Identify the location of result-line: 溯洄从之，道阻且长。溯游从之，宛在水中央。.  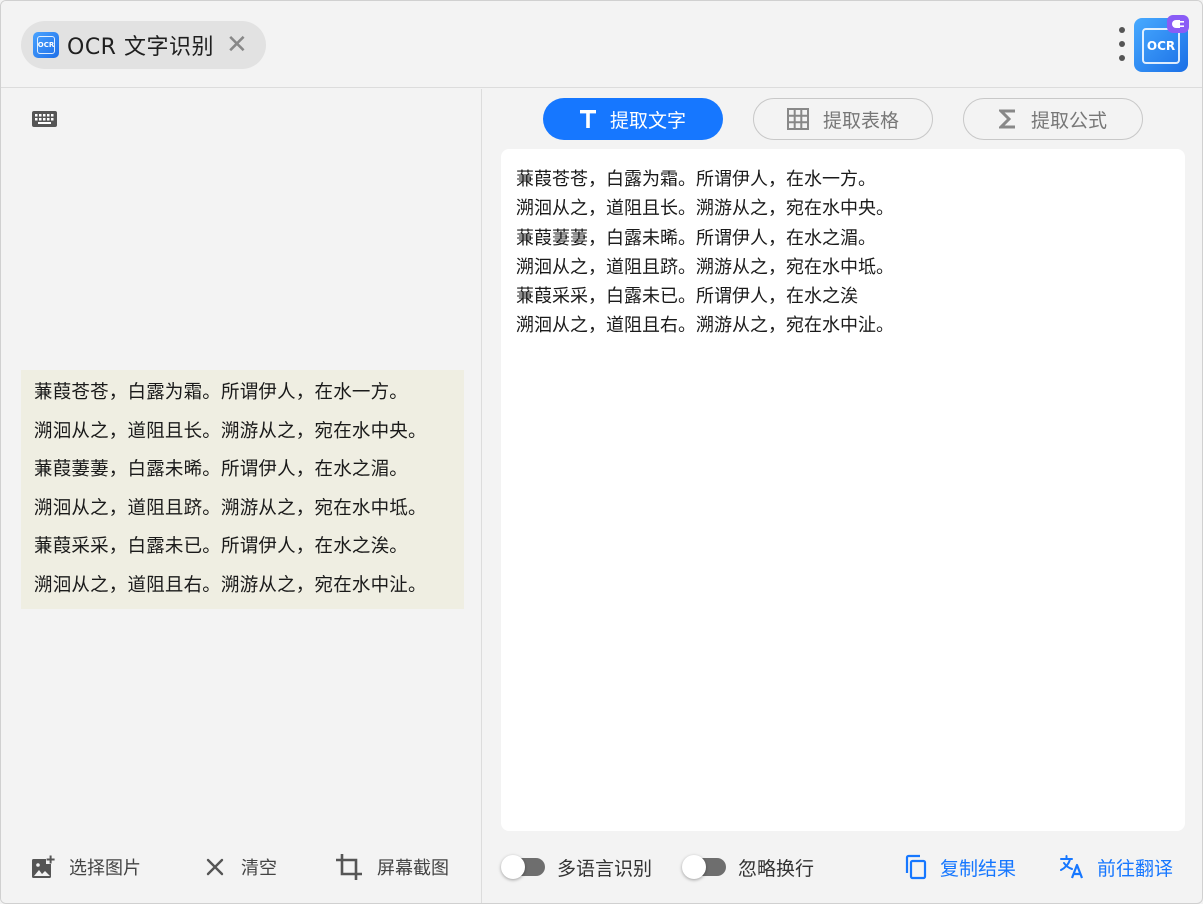
(705, 209).